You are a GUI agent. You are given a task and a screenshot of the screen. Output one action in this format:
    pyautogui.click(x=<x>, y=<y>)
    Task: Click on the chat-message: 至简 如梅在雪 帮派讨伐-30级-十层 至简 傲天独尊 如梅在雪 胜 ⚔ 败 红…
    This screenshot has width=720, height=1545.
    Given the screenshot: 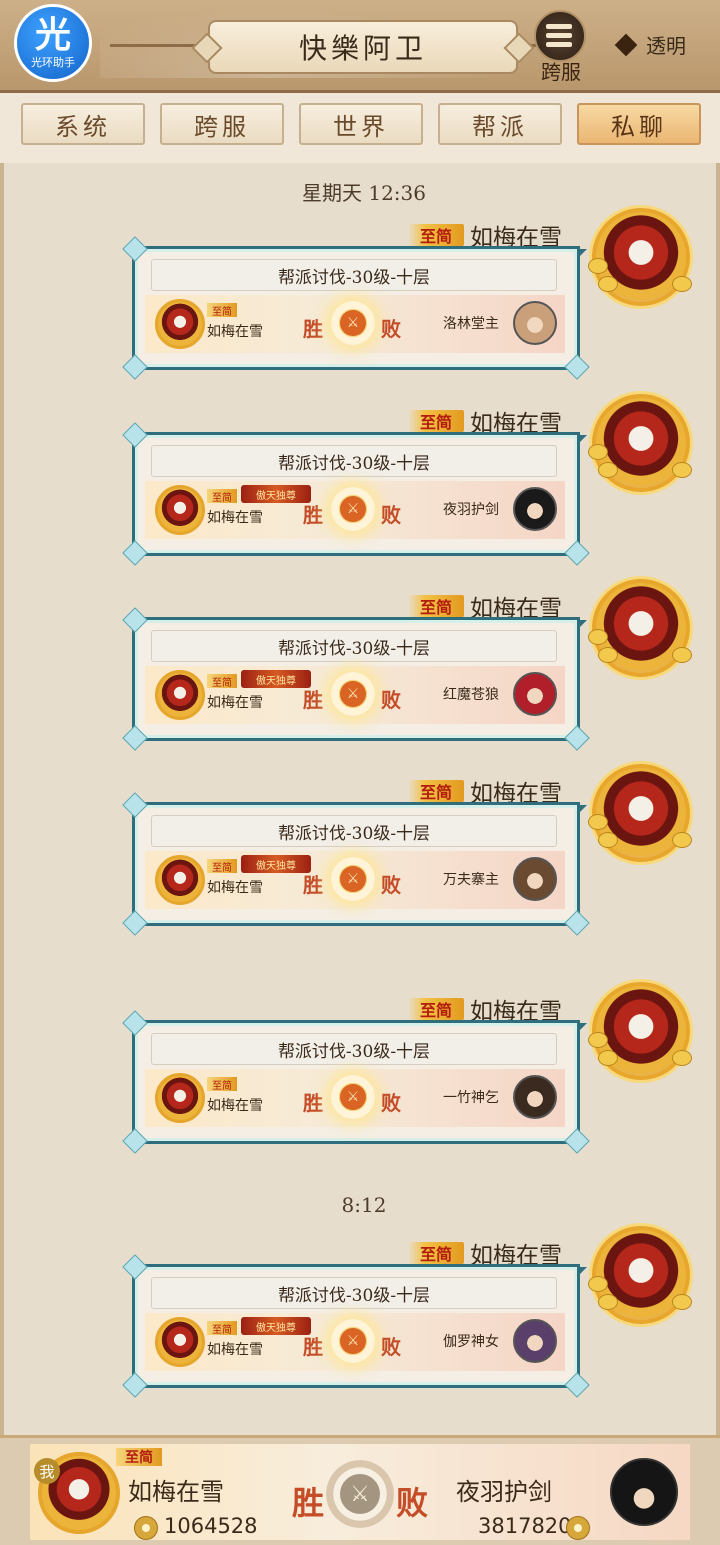 What is the action you would take?
    pyautogui.click(x=360, y=674)
    